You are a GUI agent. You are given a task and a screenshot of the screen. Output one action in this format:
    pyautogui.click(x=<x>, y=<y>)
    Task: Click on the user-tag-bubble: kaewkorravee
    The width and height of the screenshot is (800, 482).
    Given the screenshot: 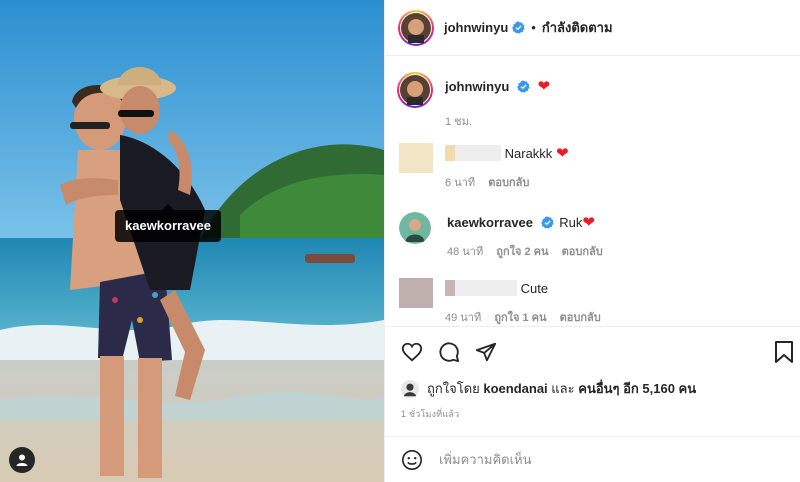 What is the action you would take?
    pyautogui.click(x=168, y=223)
    